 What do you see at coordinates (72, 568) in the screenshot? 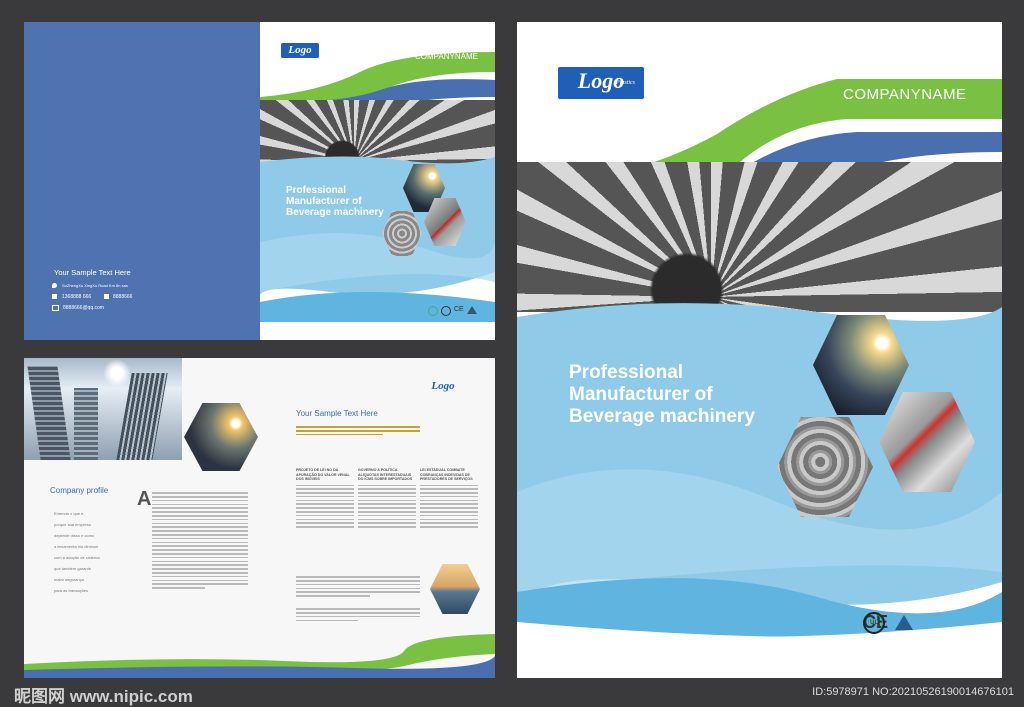
I see `side-list-item: que também garante` at bounding box center [72, 568].